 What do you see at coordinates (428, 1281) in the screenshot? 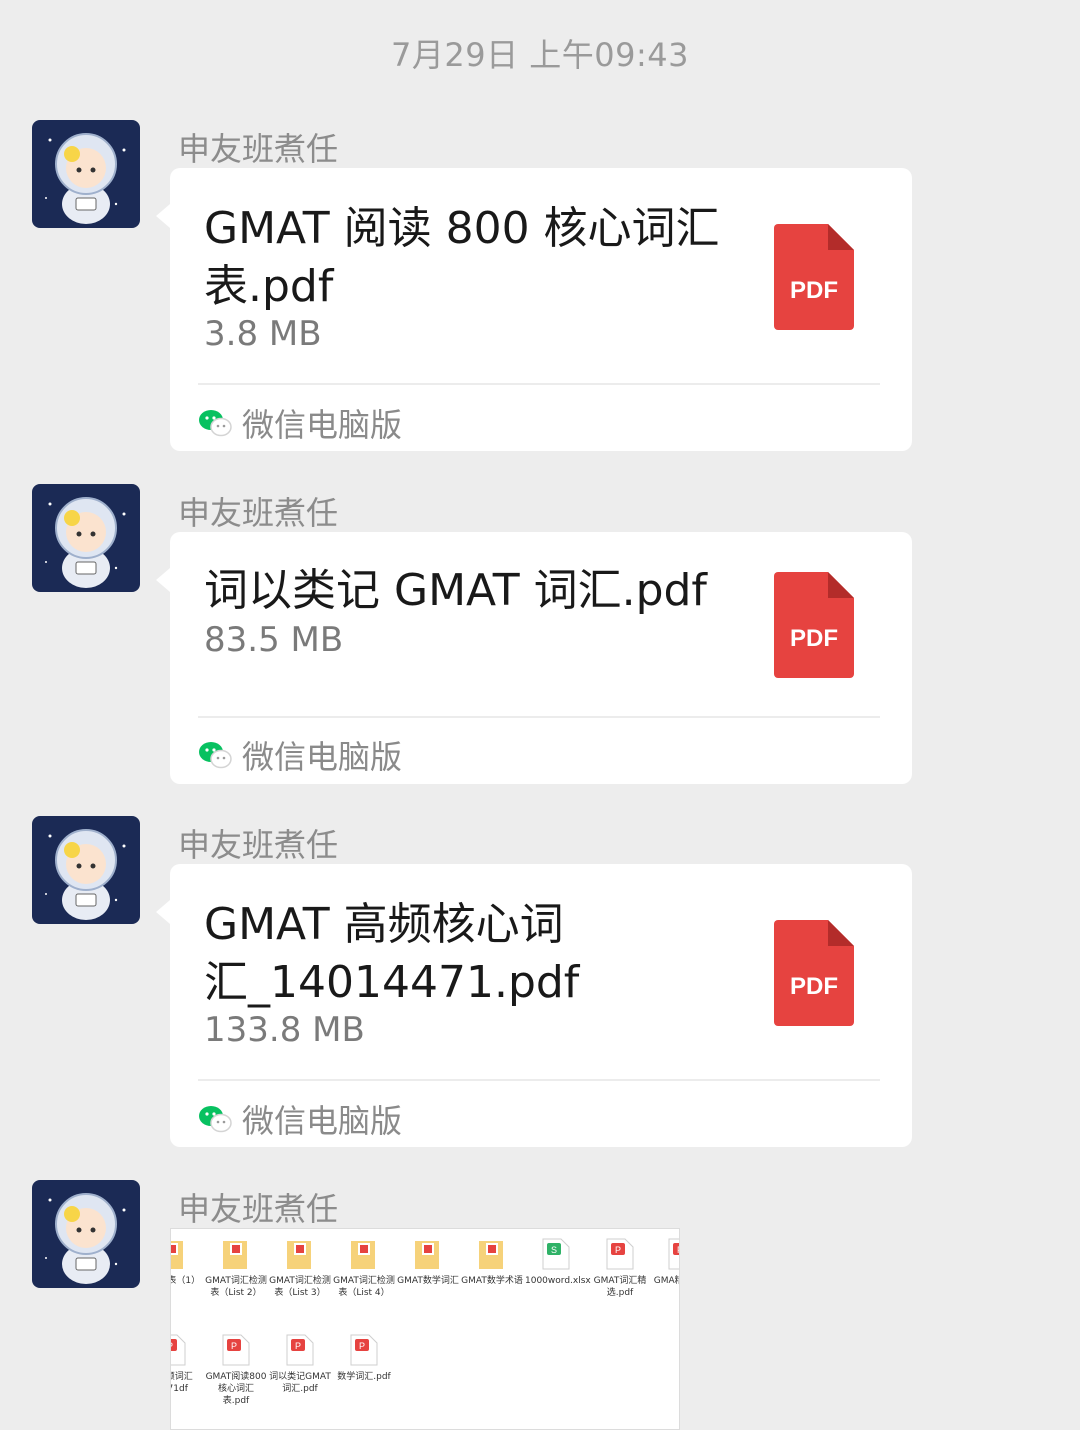
I see `file-thumbnail-label: GMAT数学词汇` at bounding box center [428, 1281].